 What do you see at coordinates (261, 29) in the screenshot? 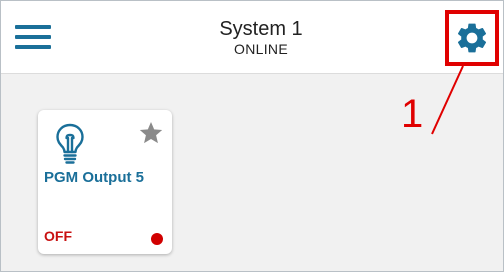
I see `system-title: System 1` at bounding box center [261, 29].